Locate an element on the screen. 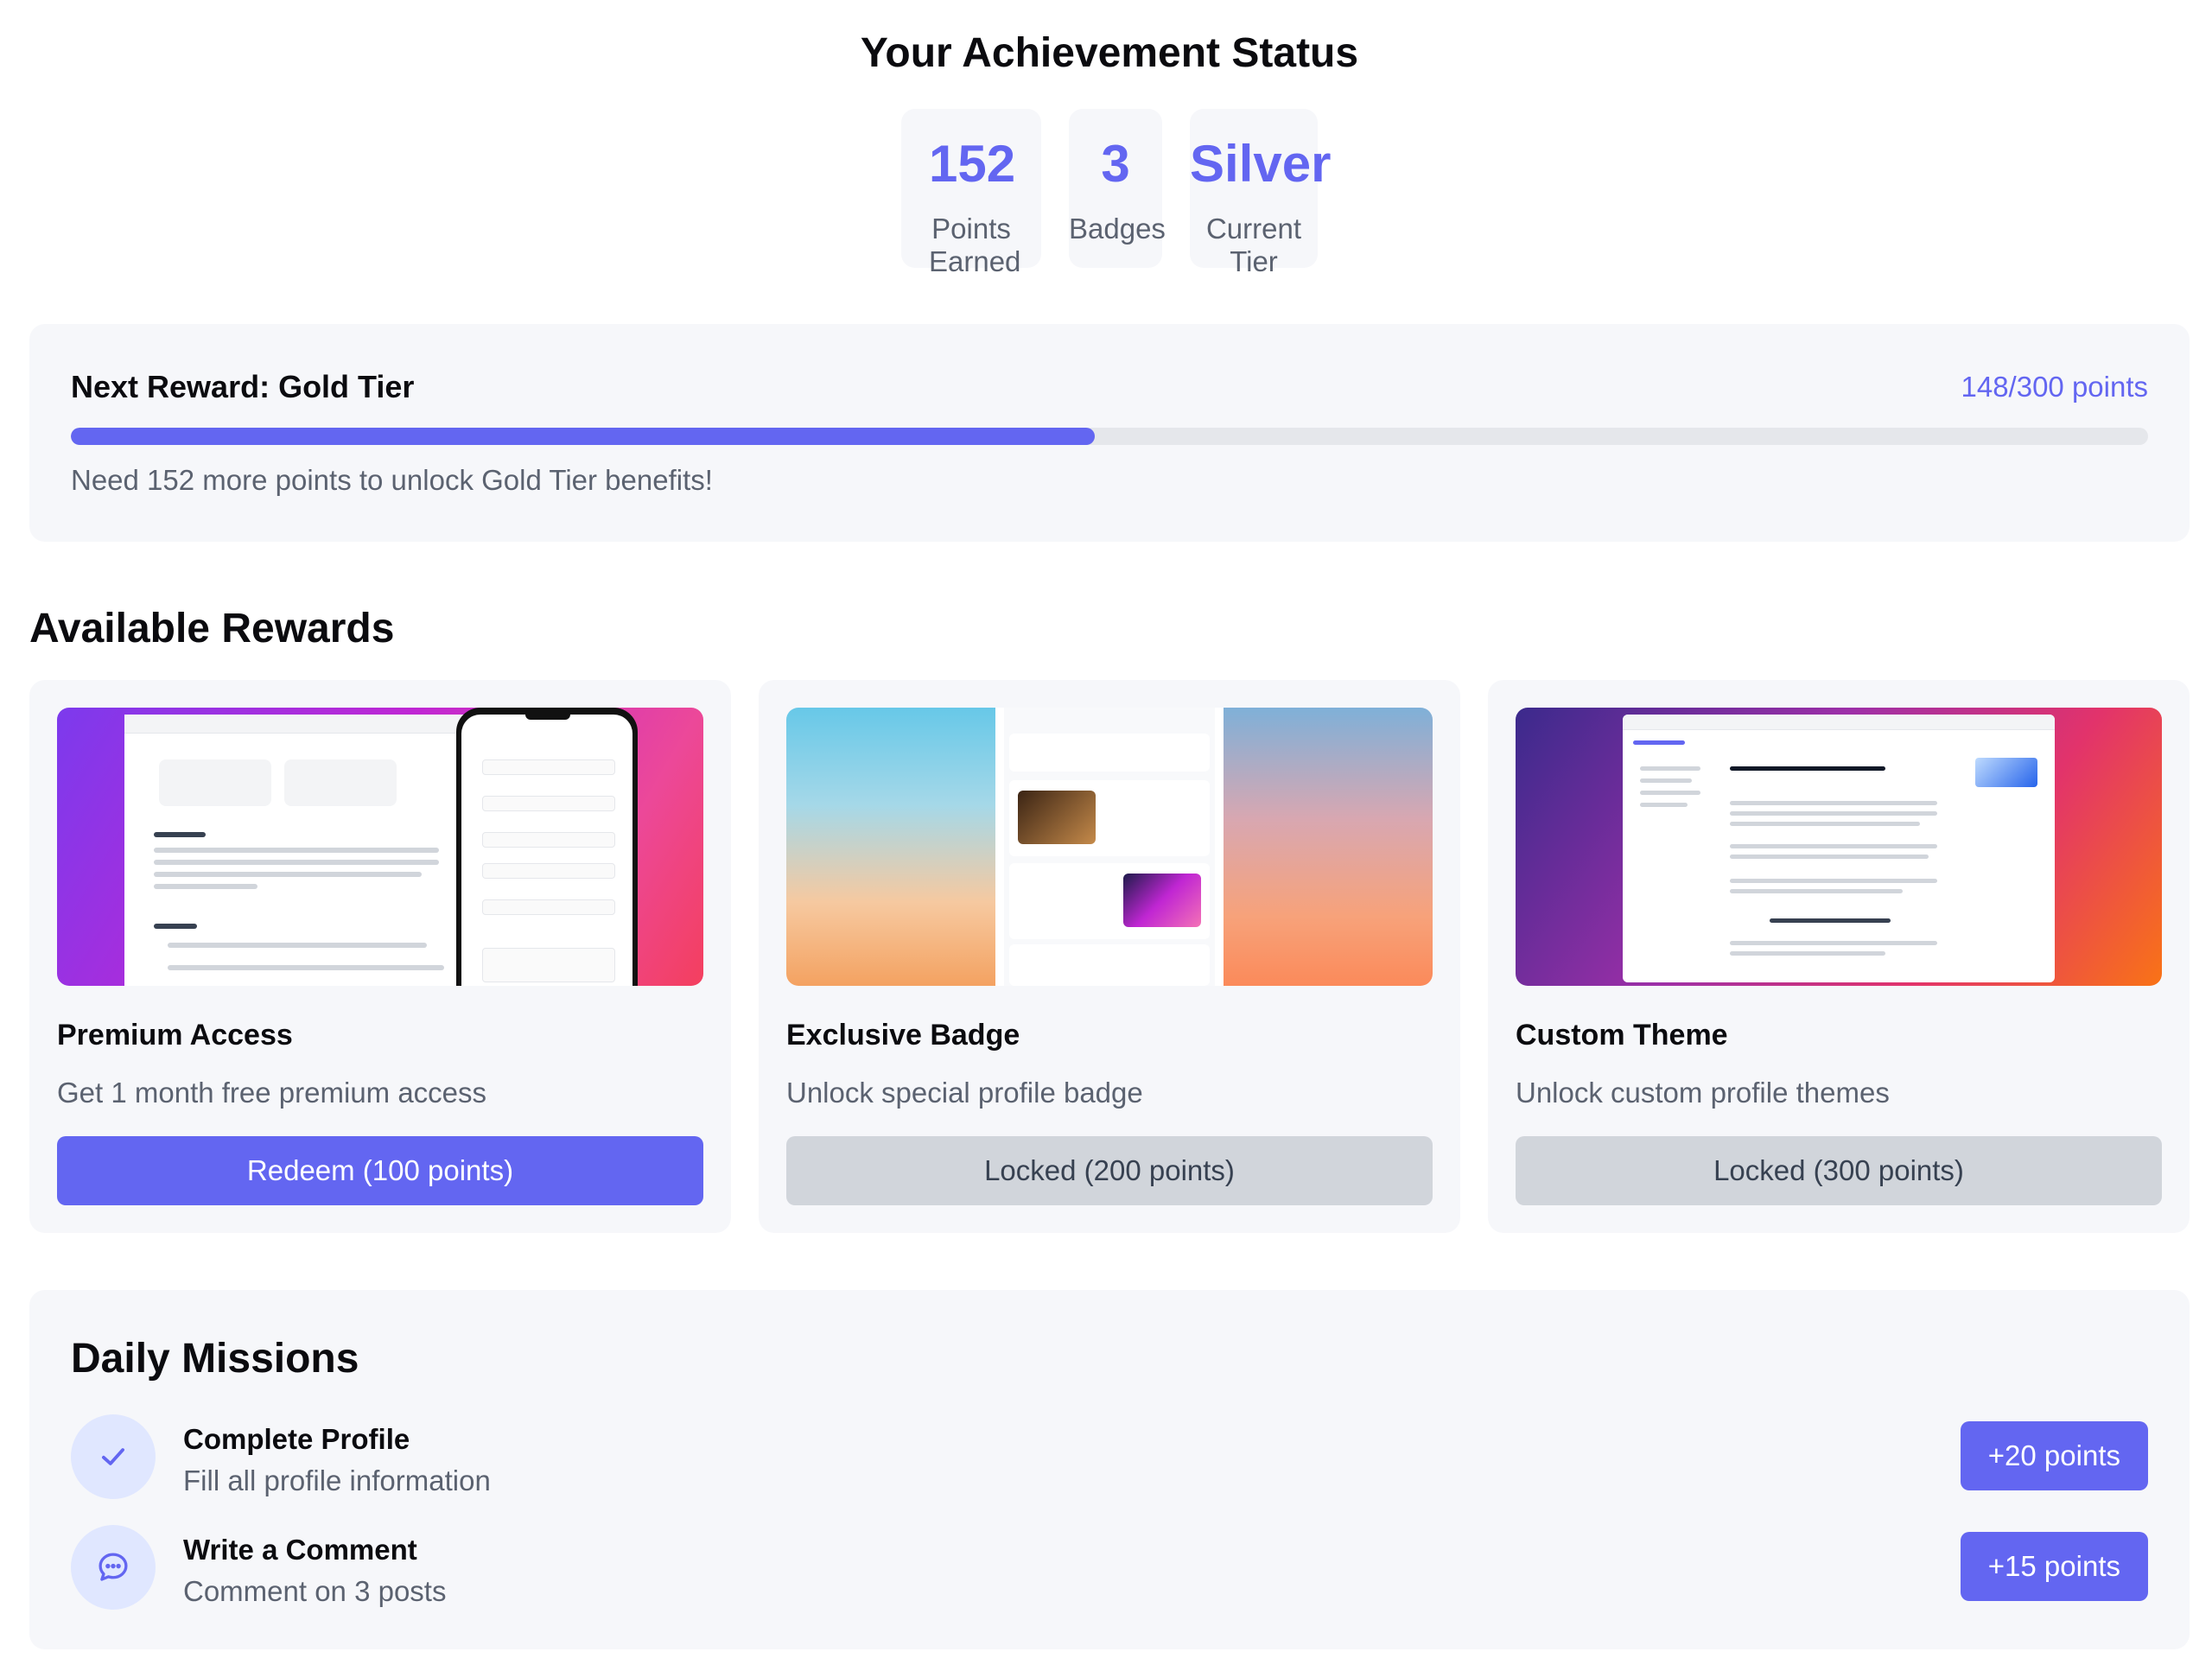  mission-title: Write a Comment is located at coordinates (300, 1550).